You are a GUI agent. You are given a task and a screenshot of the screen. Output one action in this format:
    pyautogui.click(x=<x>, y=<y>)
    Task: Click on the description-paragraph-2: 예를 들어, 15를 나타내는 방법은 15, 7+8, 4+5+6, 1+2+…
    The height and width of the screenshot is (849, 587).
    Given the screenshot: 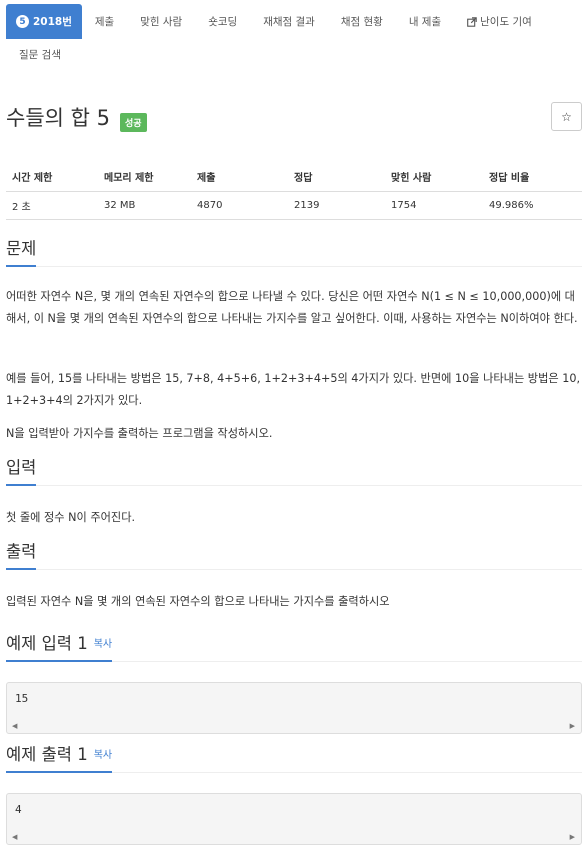 What is the action you would take?
    pyautogui.click(x=293, y=389)
    